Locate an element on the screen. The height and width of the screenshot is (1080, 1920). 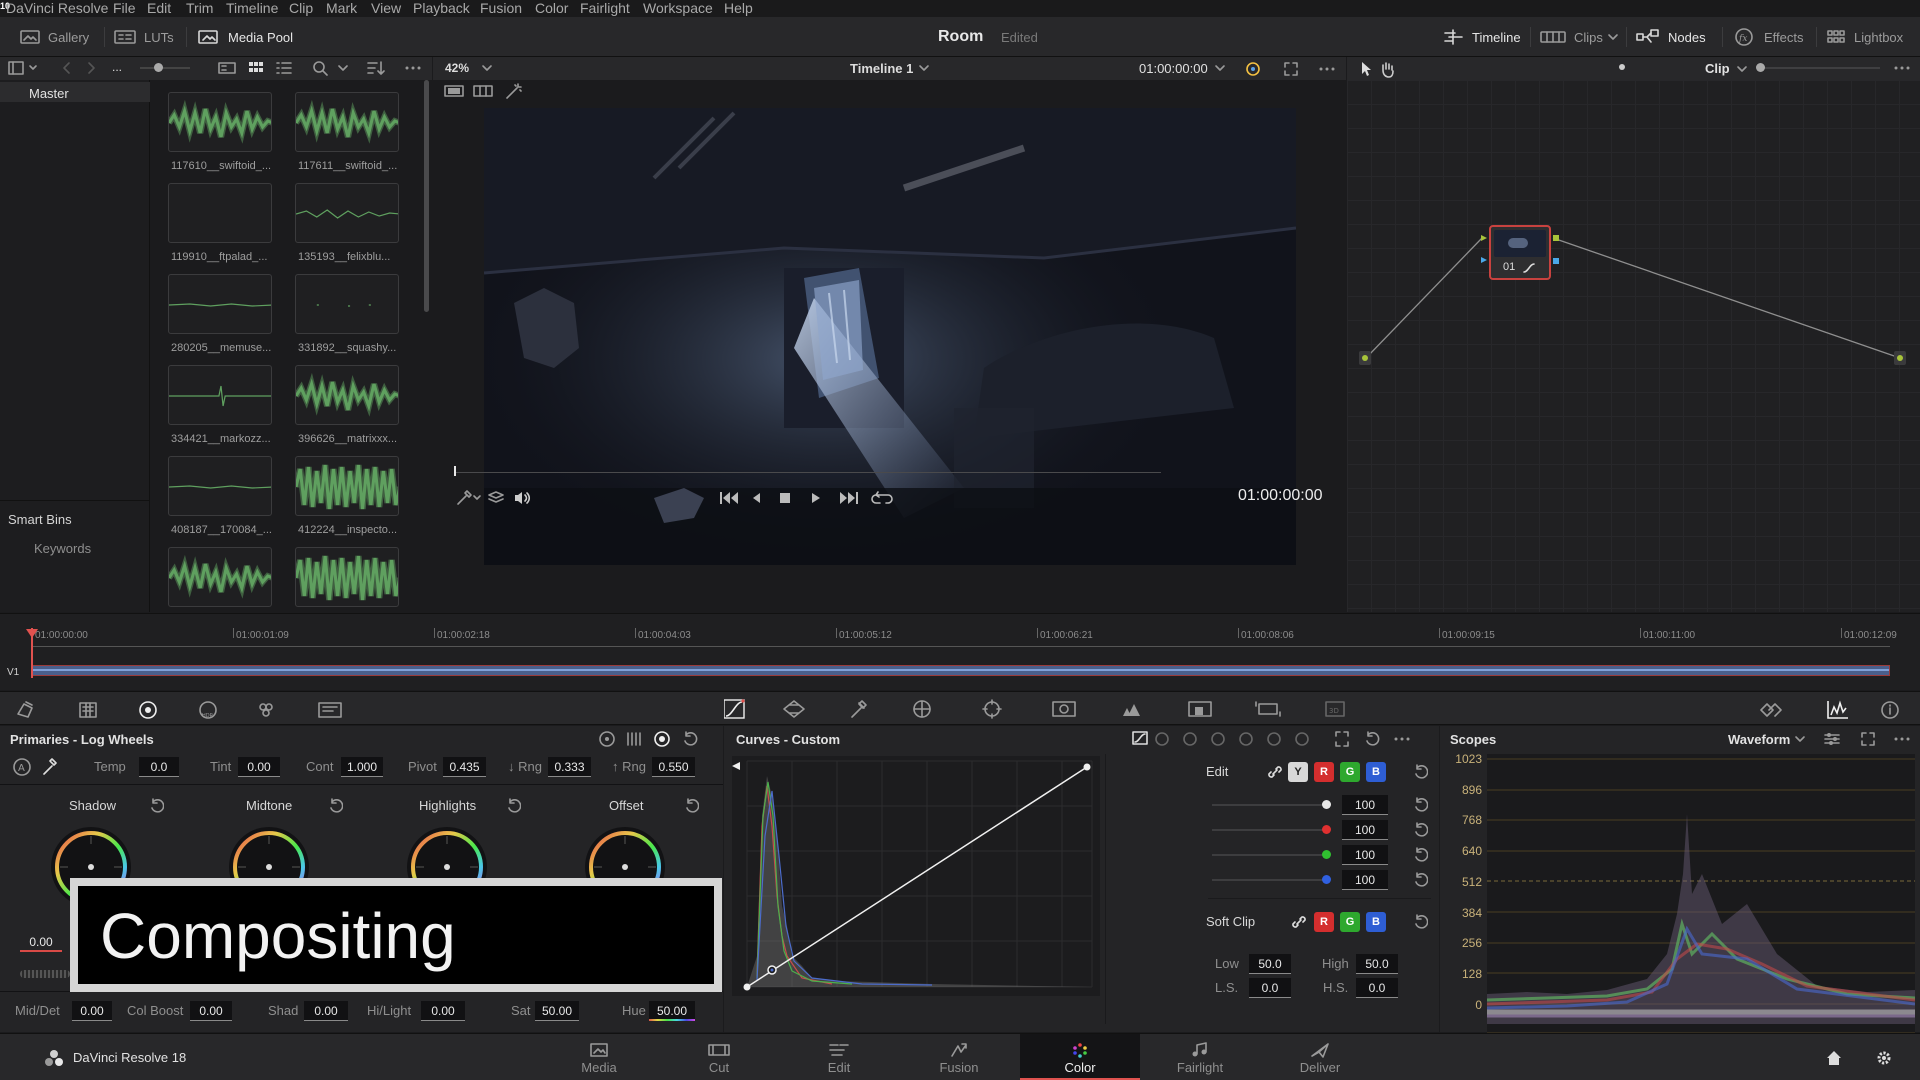
reset-shadow-icon is located at coordinates (156, 806).